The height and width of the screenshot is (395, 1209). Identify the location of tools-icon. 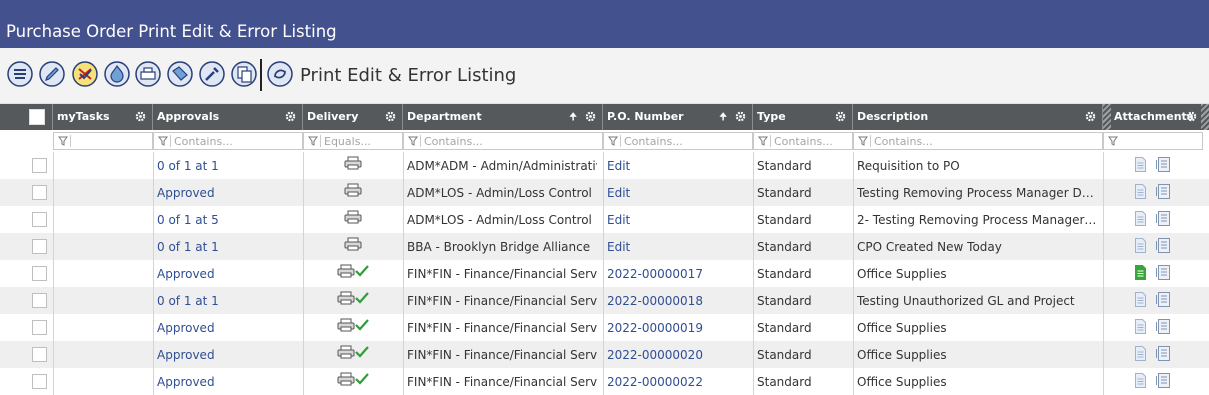
(212, 74).